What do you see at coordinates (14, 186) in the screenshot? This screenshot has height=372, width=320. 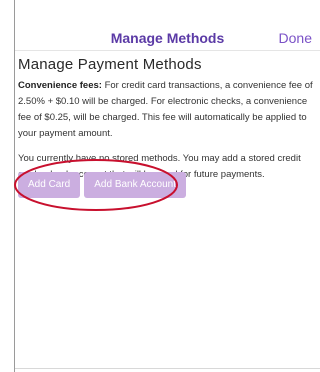 I see `window-left-border` at bounding box center [14, 186].